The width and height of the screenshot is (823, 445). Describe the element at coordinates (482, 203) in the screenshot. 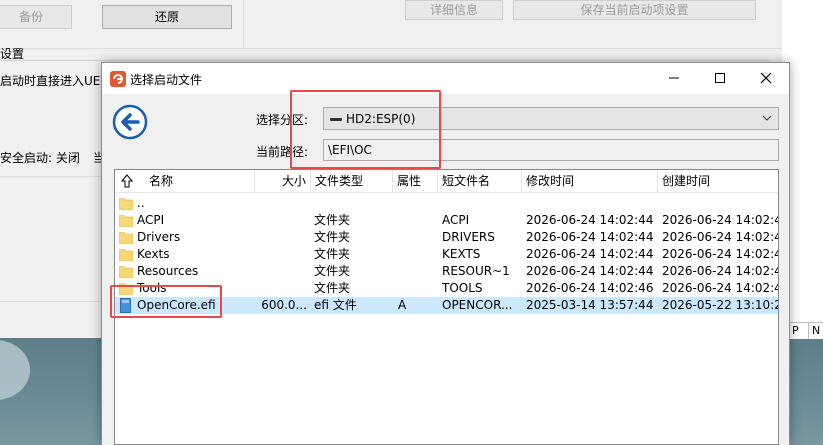

I see `cell-short` at that location.